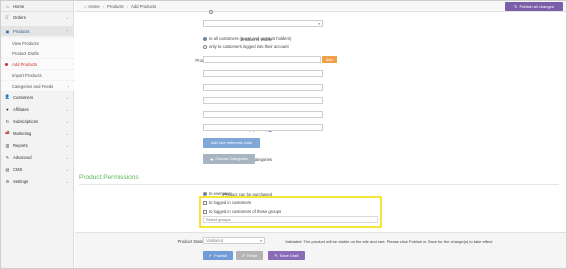  Describe the element at coordinates (7, 16) in the screenshot. I see `cart-icon: 🛒` at that location.